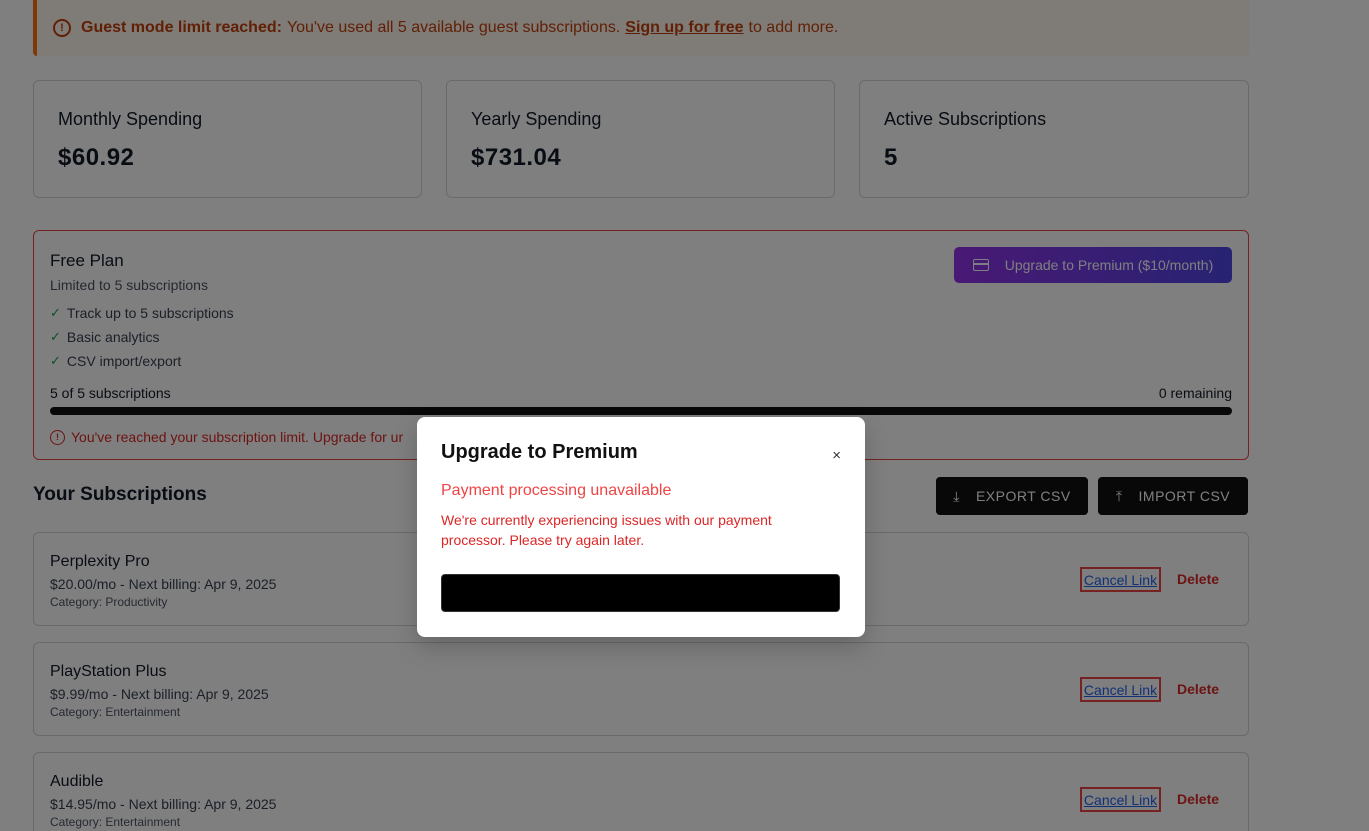 Image resolution: width=1369 pixels, height=831 pixels. Describe the element at coordinates (836, 455) in the screenshot. I see `close-icon: ×` at that location.